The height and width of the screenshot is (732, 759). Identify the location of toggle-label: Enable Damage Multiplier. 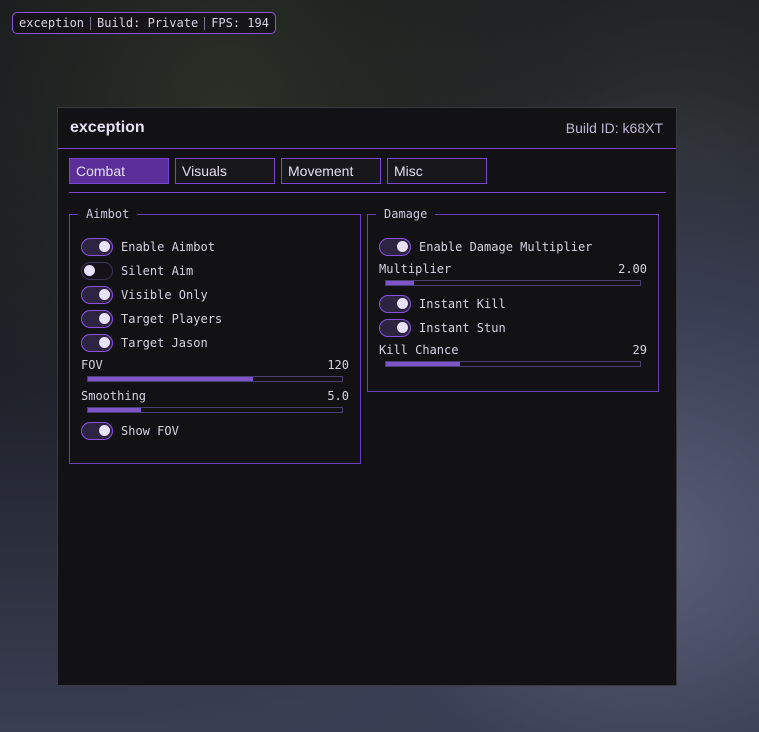
(506, 247).